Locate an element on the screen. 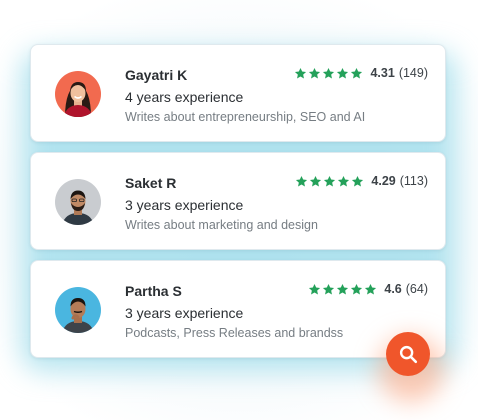 Image resolution: width=478 pixels, height=420 pixels. search-button is located at coordinates (408, 354).